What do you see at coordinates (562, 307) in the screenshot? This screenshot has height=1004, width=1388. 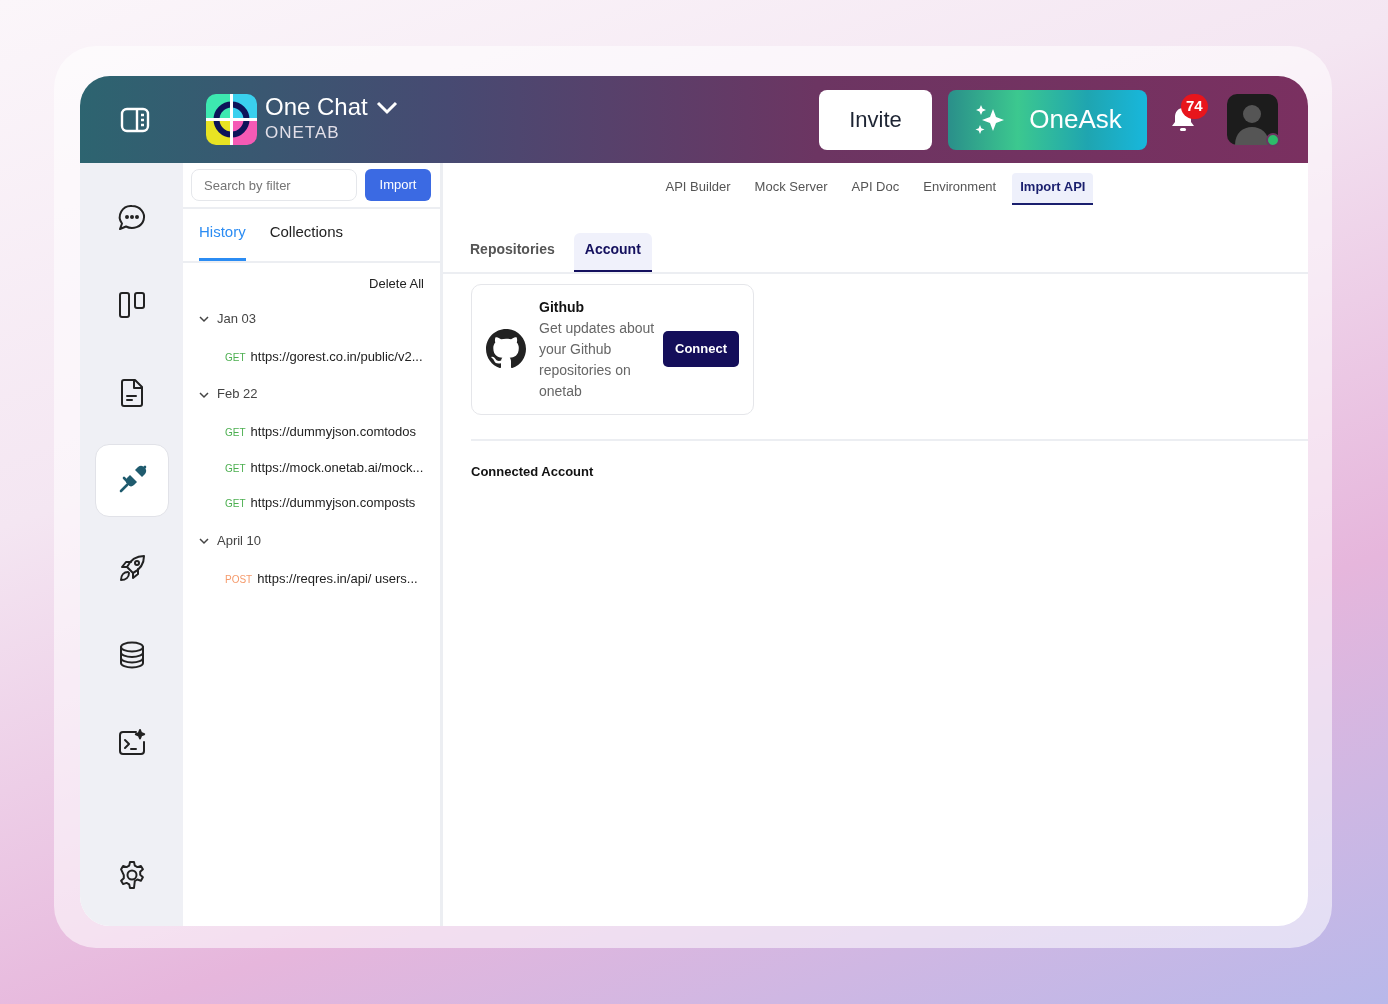 I see `integration-title: Github` at bounding box center [562, 307].